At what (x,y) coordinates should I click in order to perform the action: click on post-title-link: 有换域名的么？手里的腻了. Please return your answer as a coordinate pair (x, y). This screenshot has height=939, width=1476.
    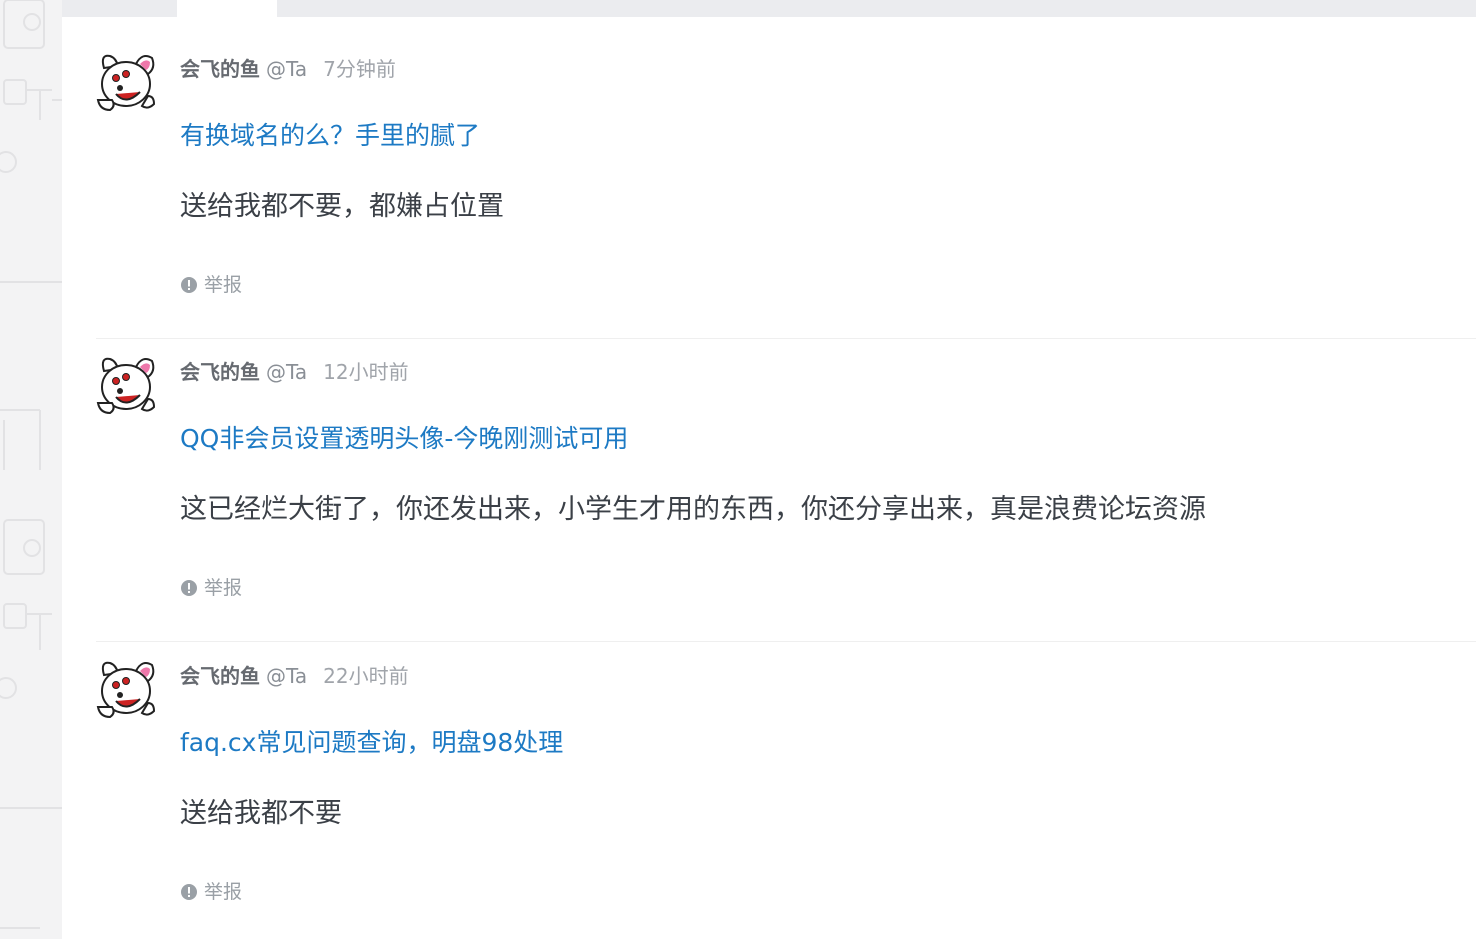
    Looking at the image, I should click on (330, 136).